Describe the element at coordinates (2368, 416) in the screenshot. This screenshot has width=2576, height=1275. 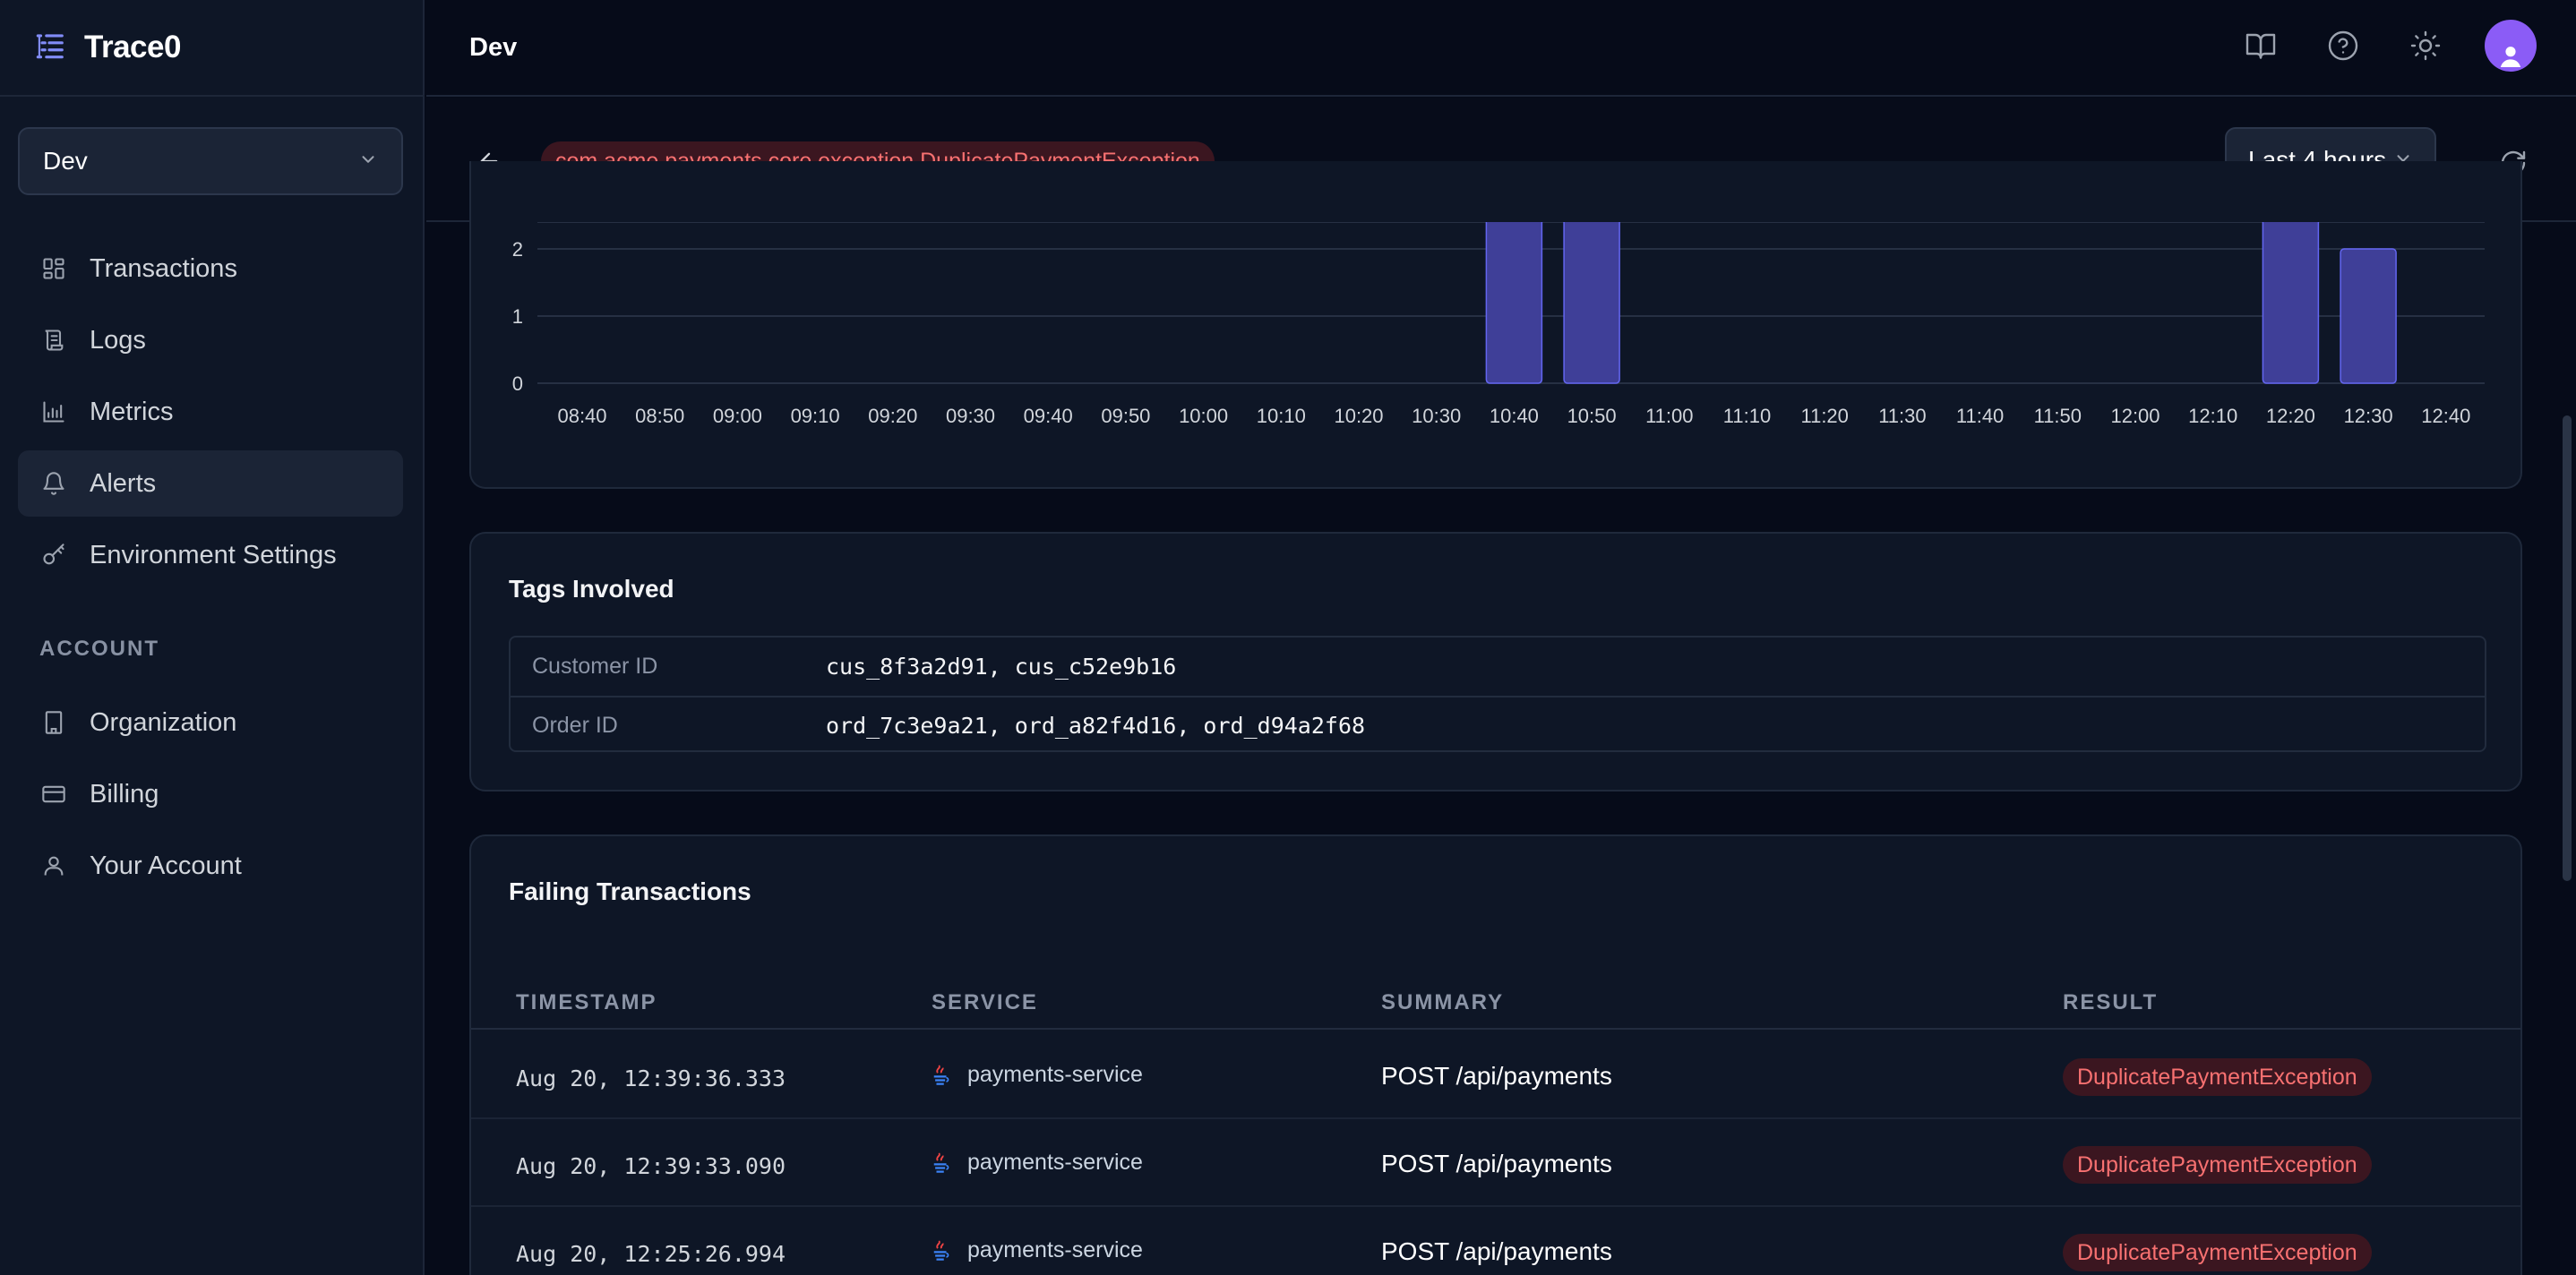
I see `x-tick-label: 12:30` at that location.